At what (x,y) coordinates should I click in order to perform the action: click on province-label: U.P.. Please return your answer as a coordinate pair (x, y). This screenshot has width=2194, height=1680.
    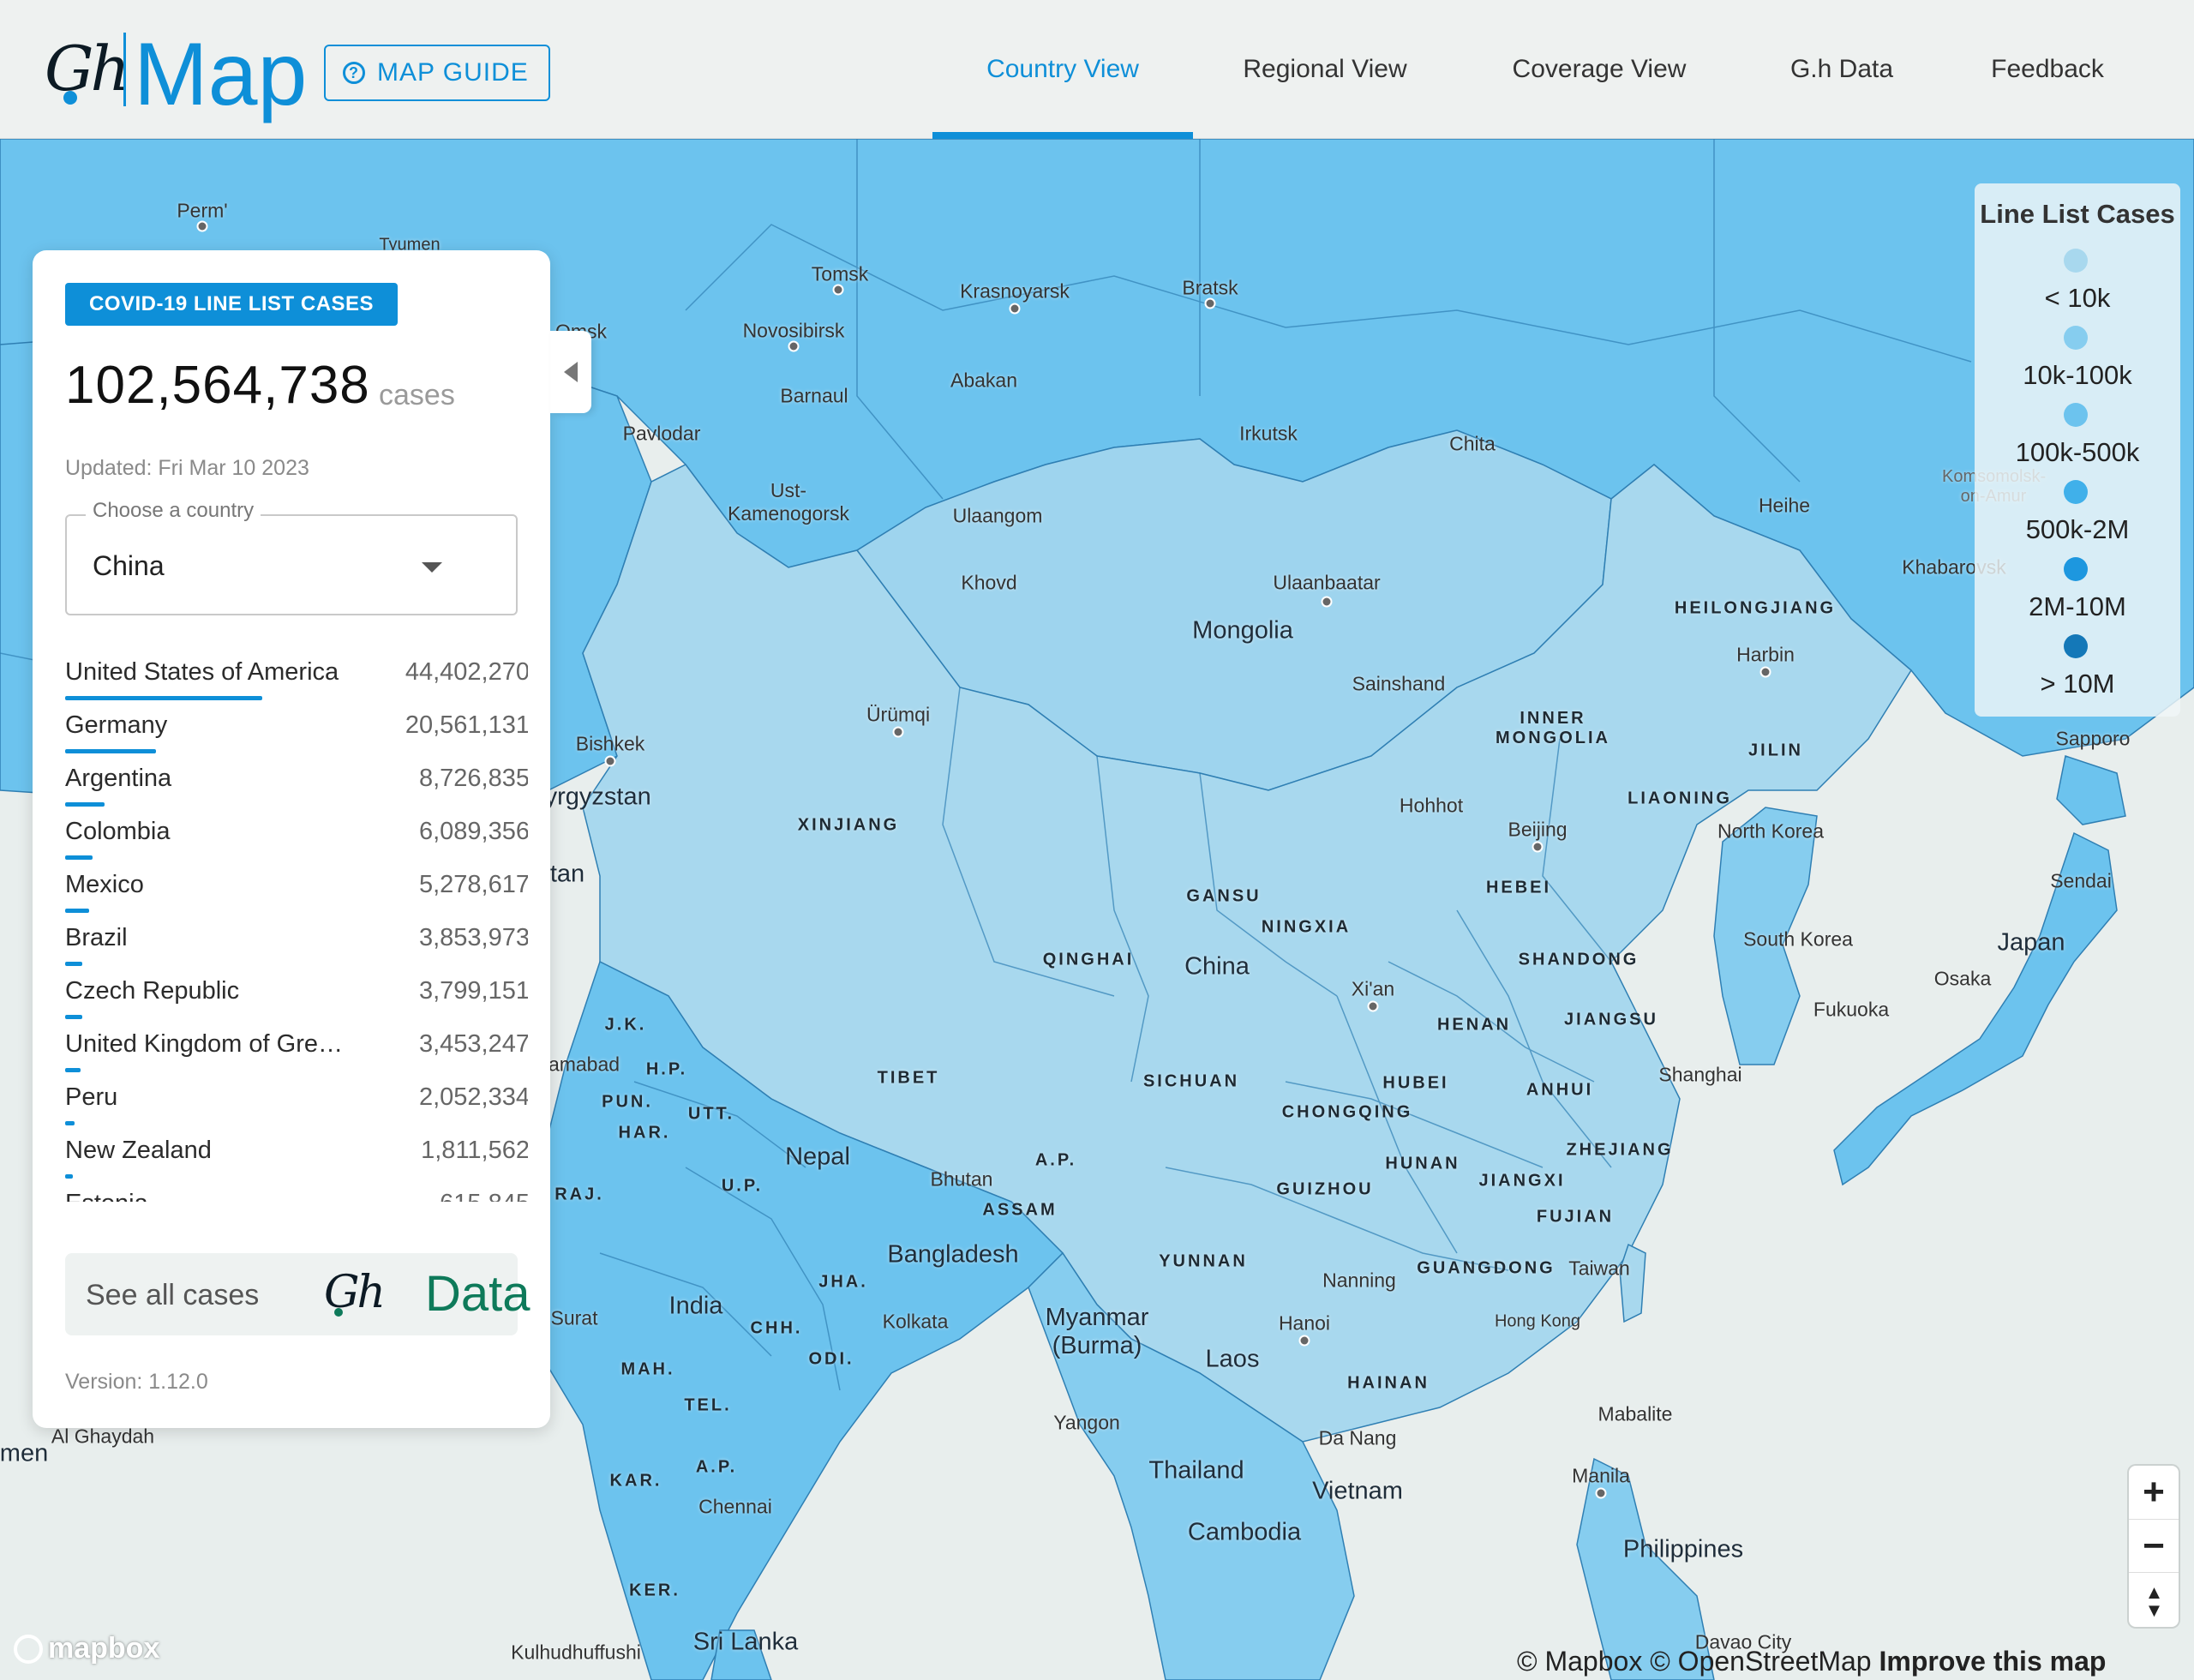
    Looking at the image, I should click on (742, 1186).